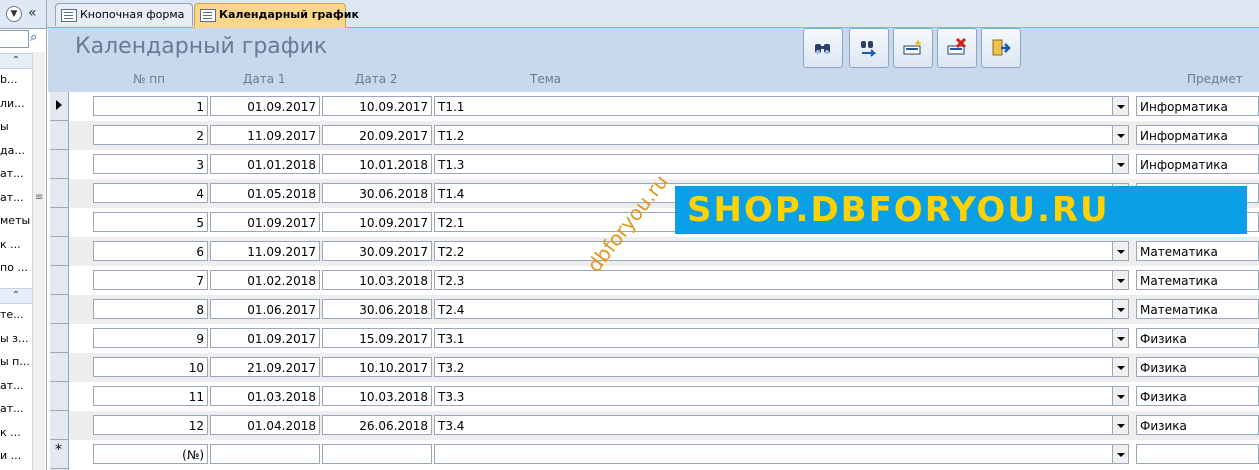 This screenshot has width=1259, height=470. What do you see at coordinates (913, 48) in the screenshot?
I see `new-record-button` at bounding box center [913, 48].